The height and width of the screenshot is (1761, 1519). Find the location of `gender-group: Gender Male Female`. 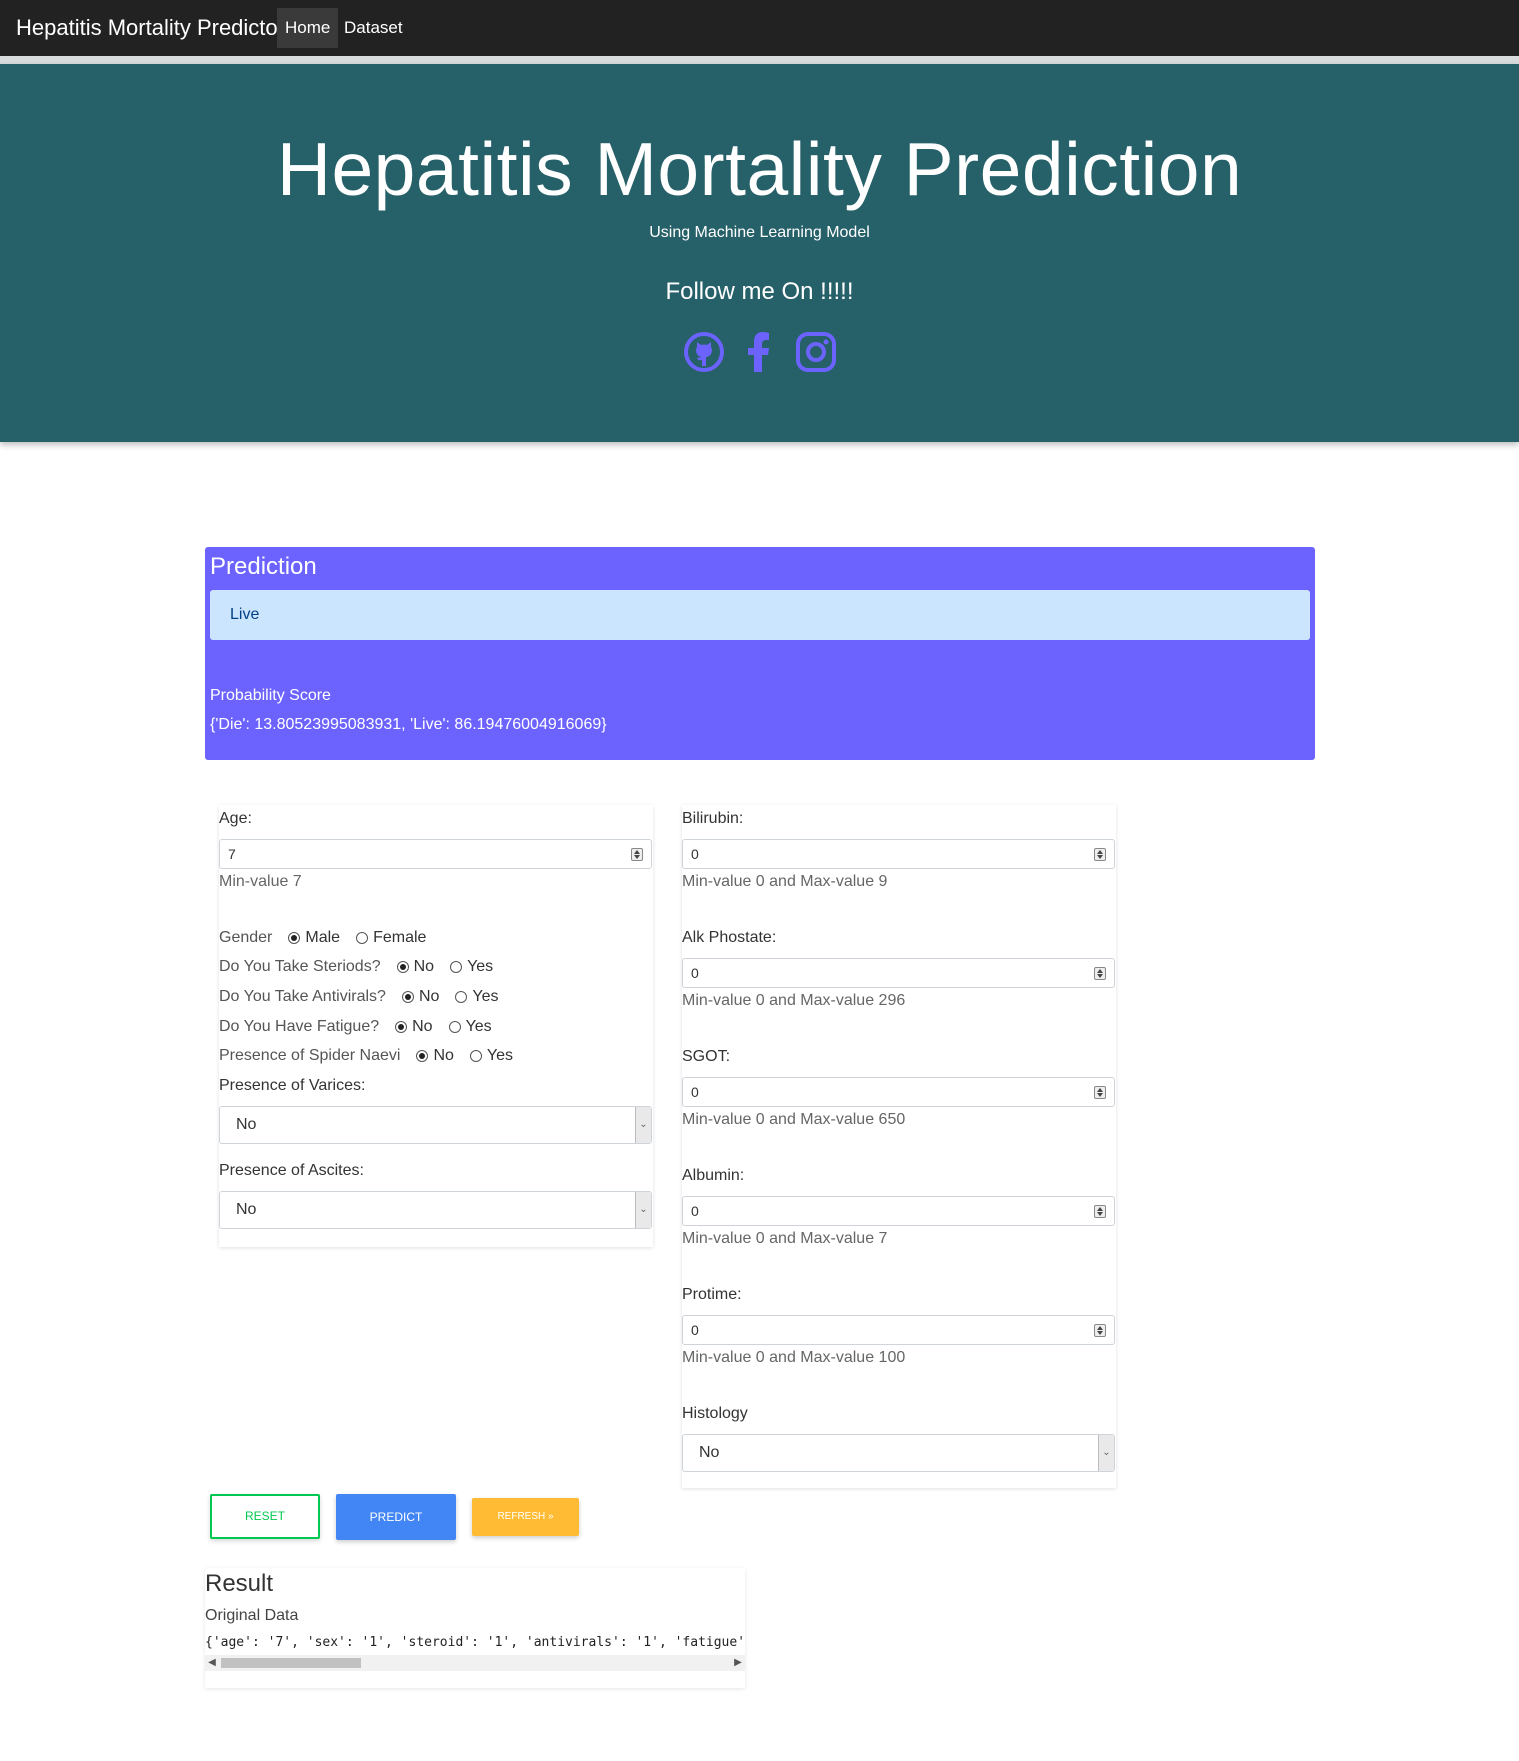

gender-group: Gender Male Female is located at coordinates (322, 938).